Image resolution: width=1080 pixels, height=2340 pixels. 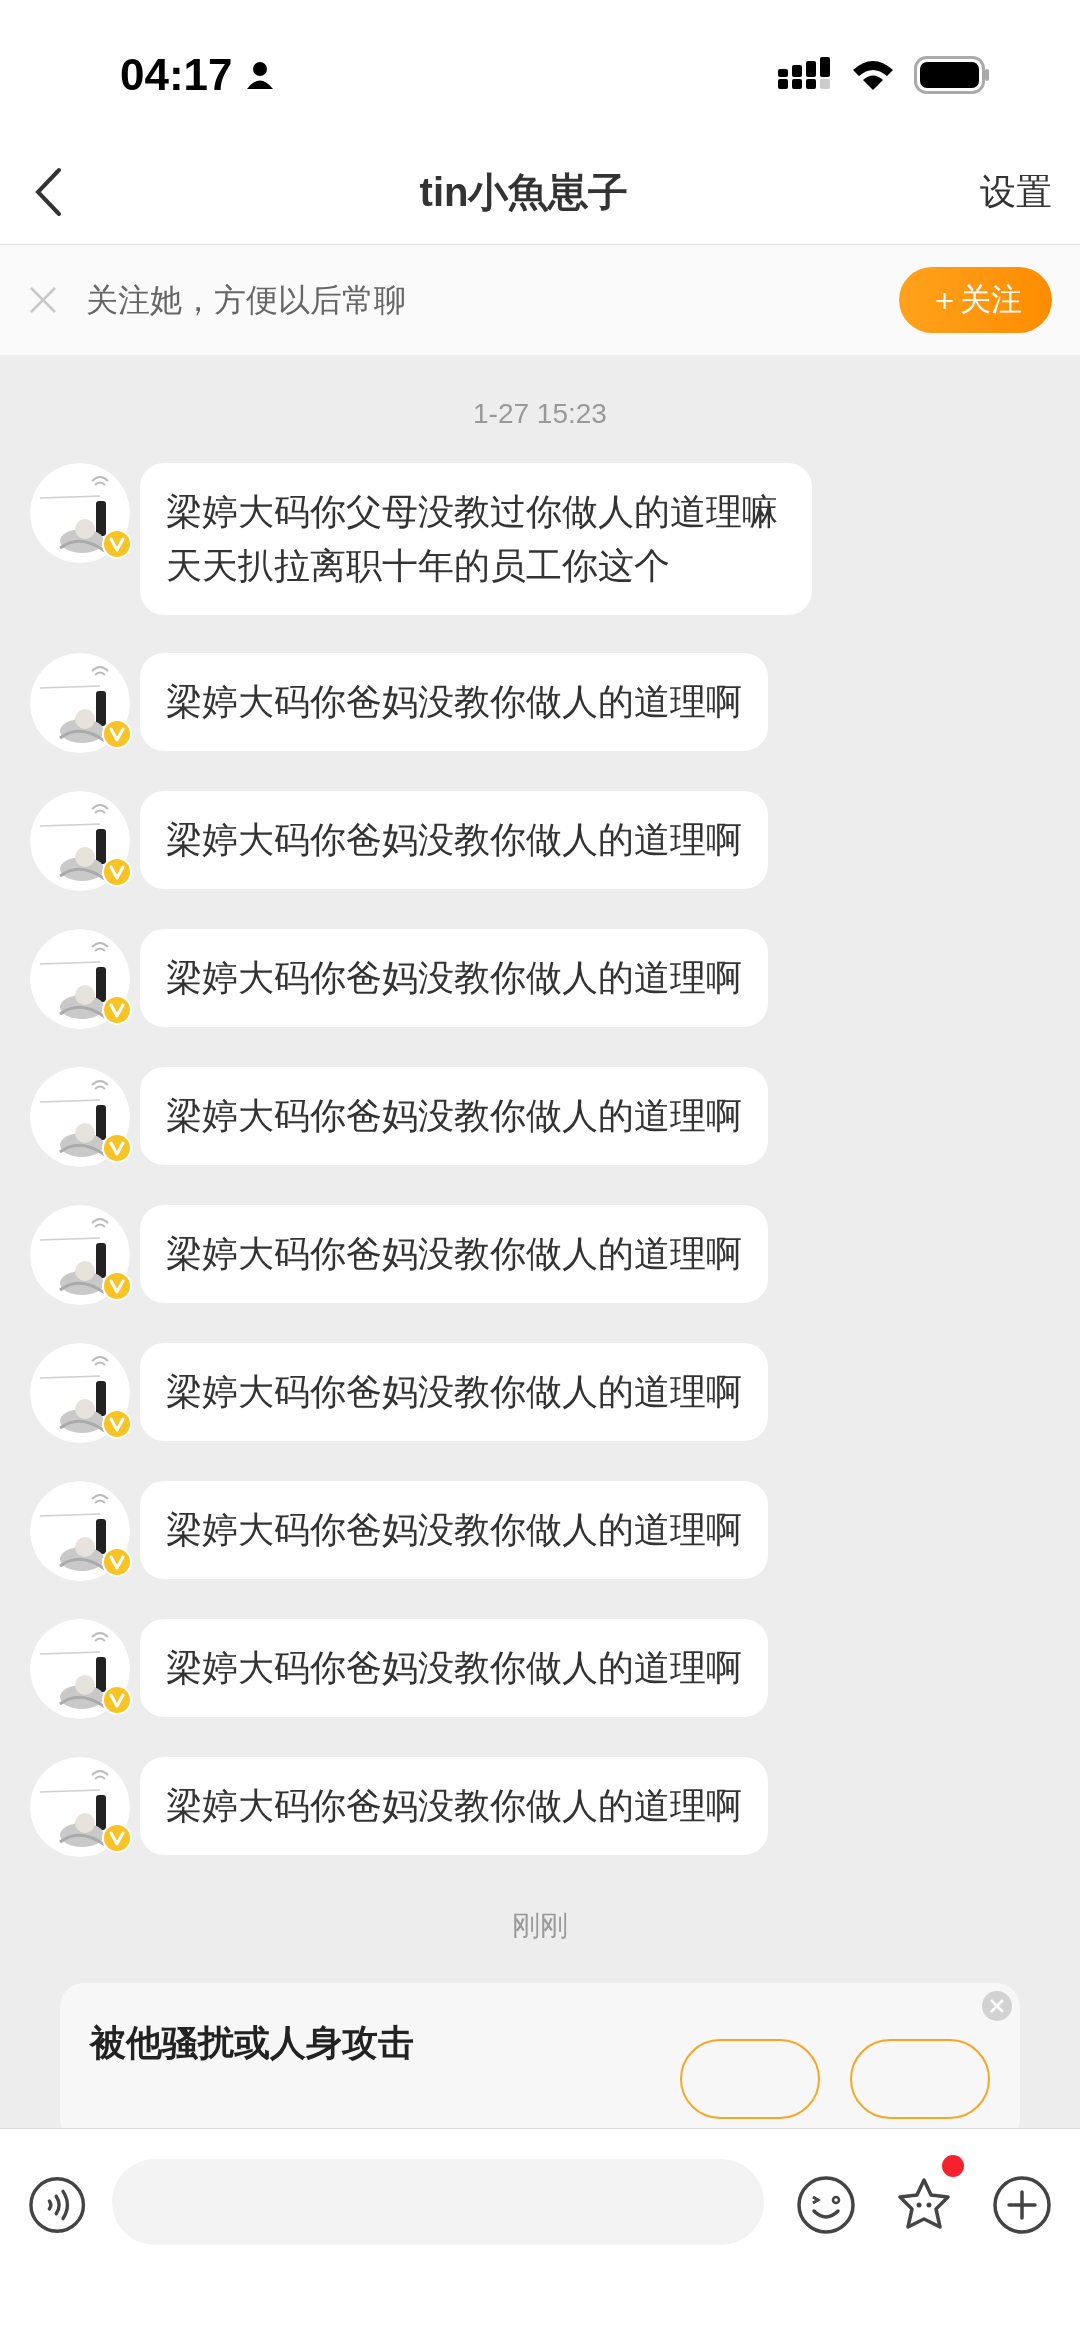 What do you see at coordinates (246, 300) in the screenshot?
I see `follow-prompt: 关注她，方便以后常聊` at bounding box center [246, 300].